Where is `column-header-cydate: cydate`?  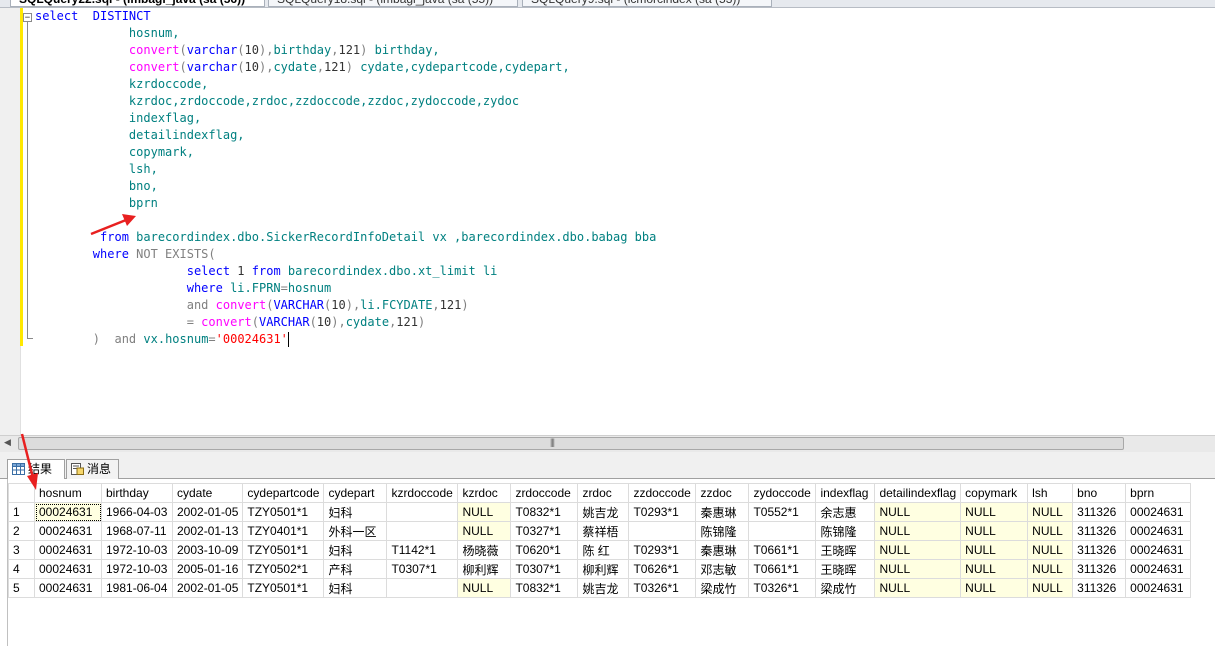 column-header-cydate: cydate is located at coordinates (207, 493).